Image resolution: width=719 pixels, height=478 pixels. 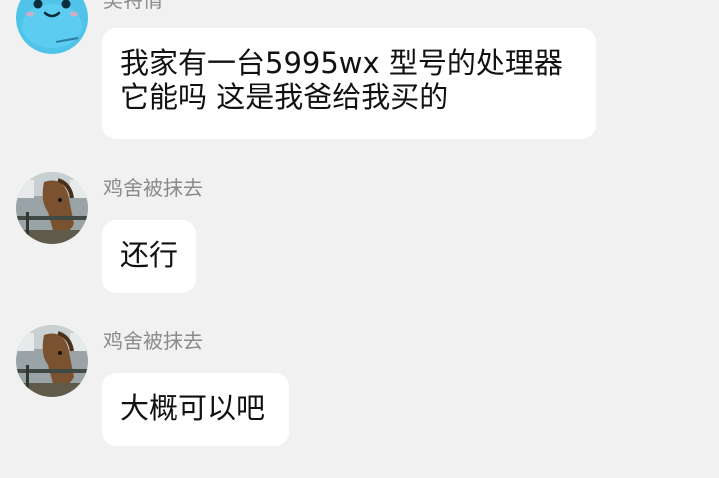 I want to click on message-bubble: 大概可以吧, so click(x=195, y=409).